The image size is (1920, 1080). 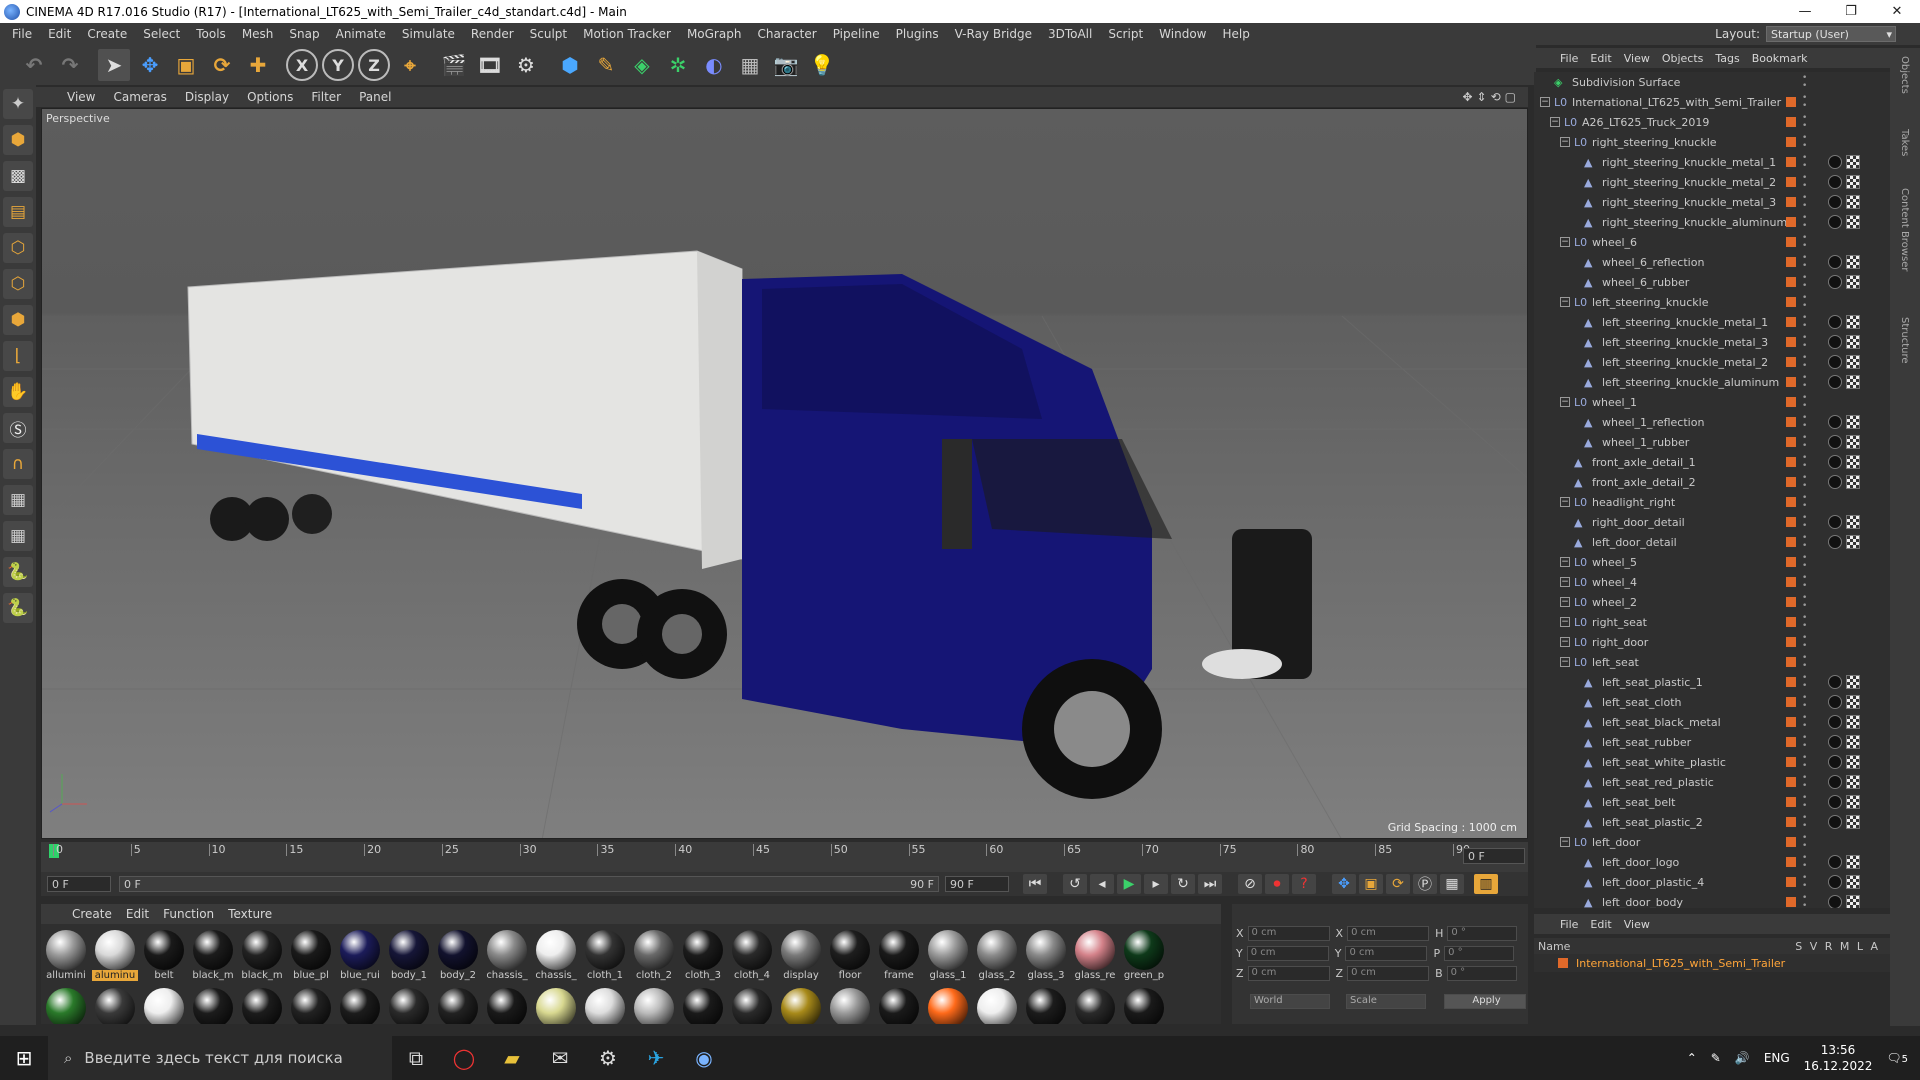 I want to click on material-swatch: cloth_1, so click(x=605, y=956).